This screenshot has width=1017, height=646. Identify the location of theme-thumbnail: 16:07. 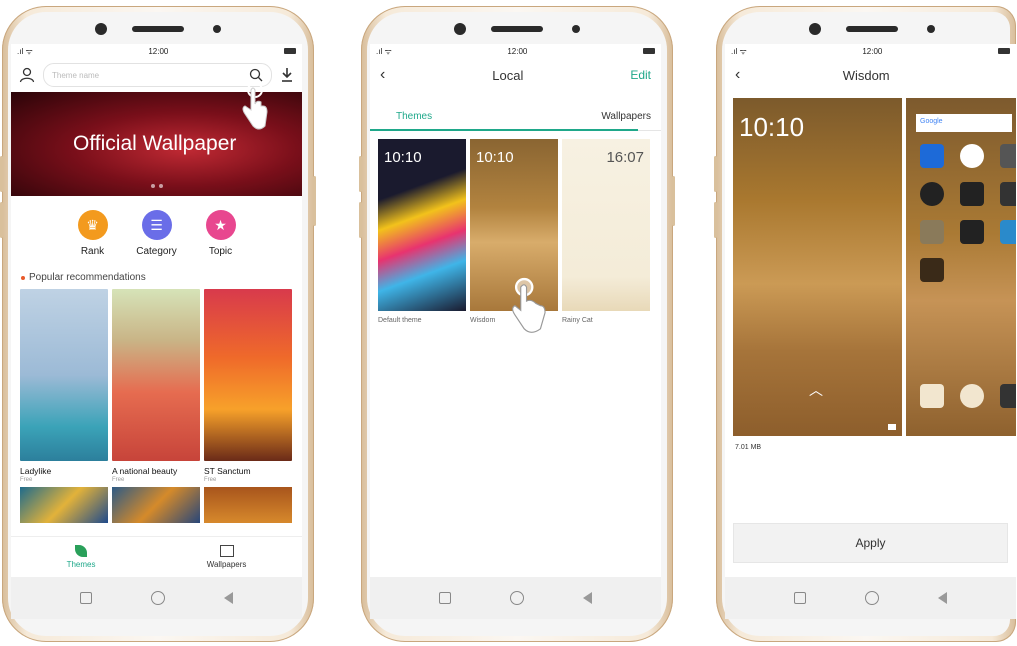
(606, 225).